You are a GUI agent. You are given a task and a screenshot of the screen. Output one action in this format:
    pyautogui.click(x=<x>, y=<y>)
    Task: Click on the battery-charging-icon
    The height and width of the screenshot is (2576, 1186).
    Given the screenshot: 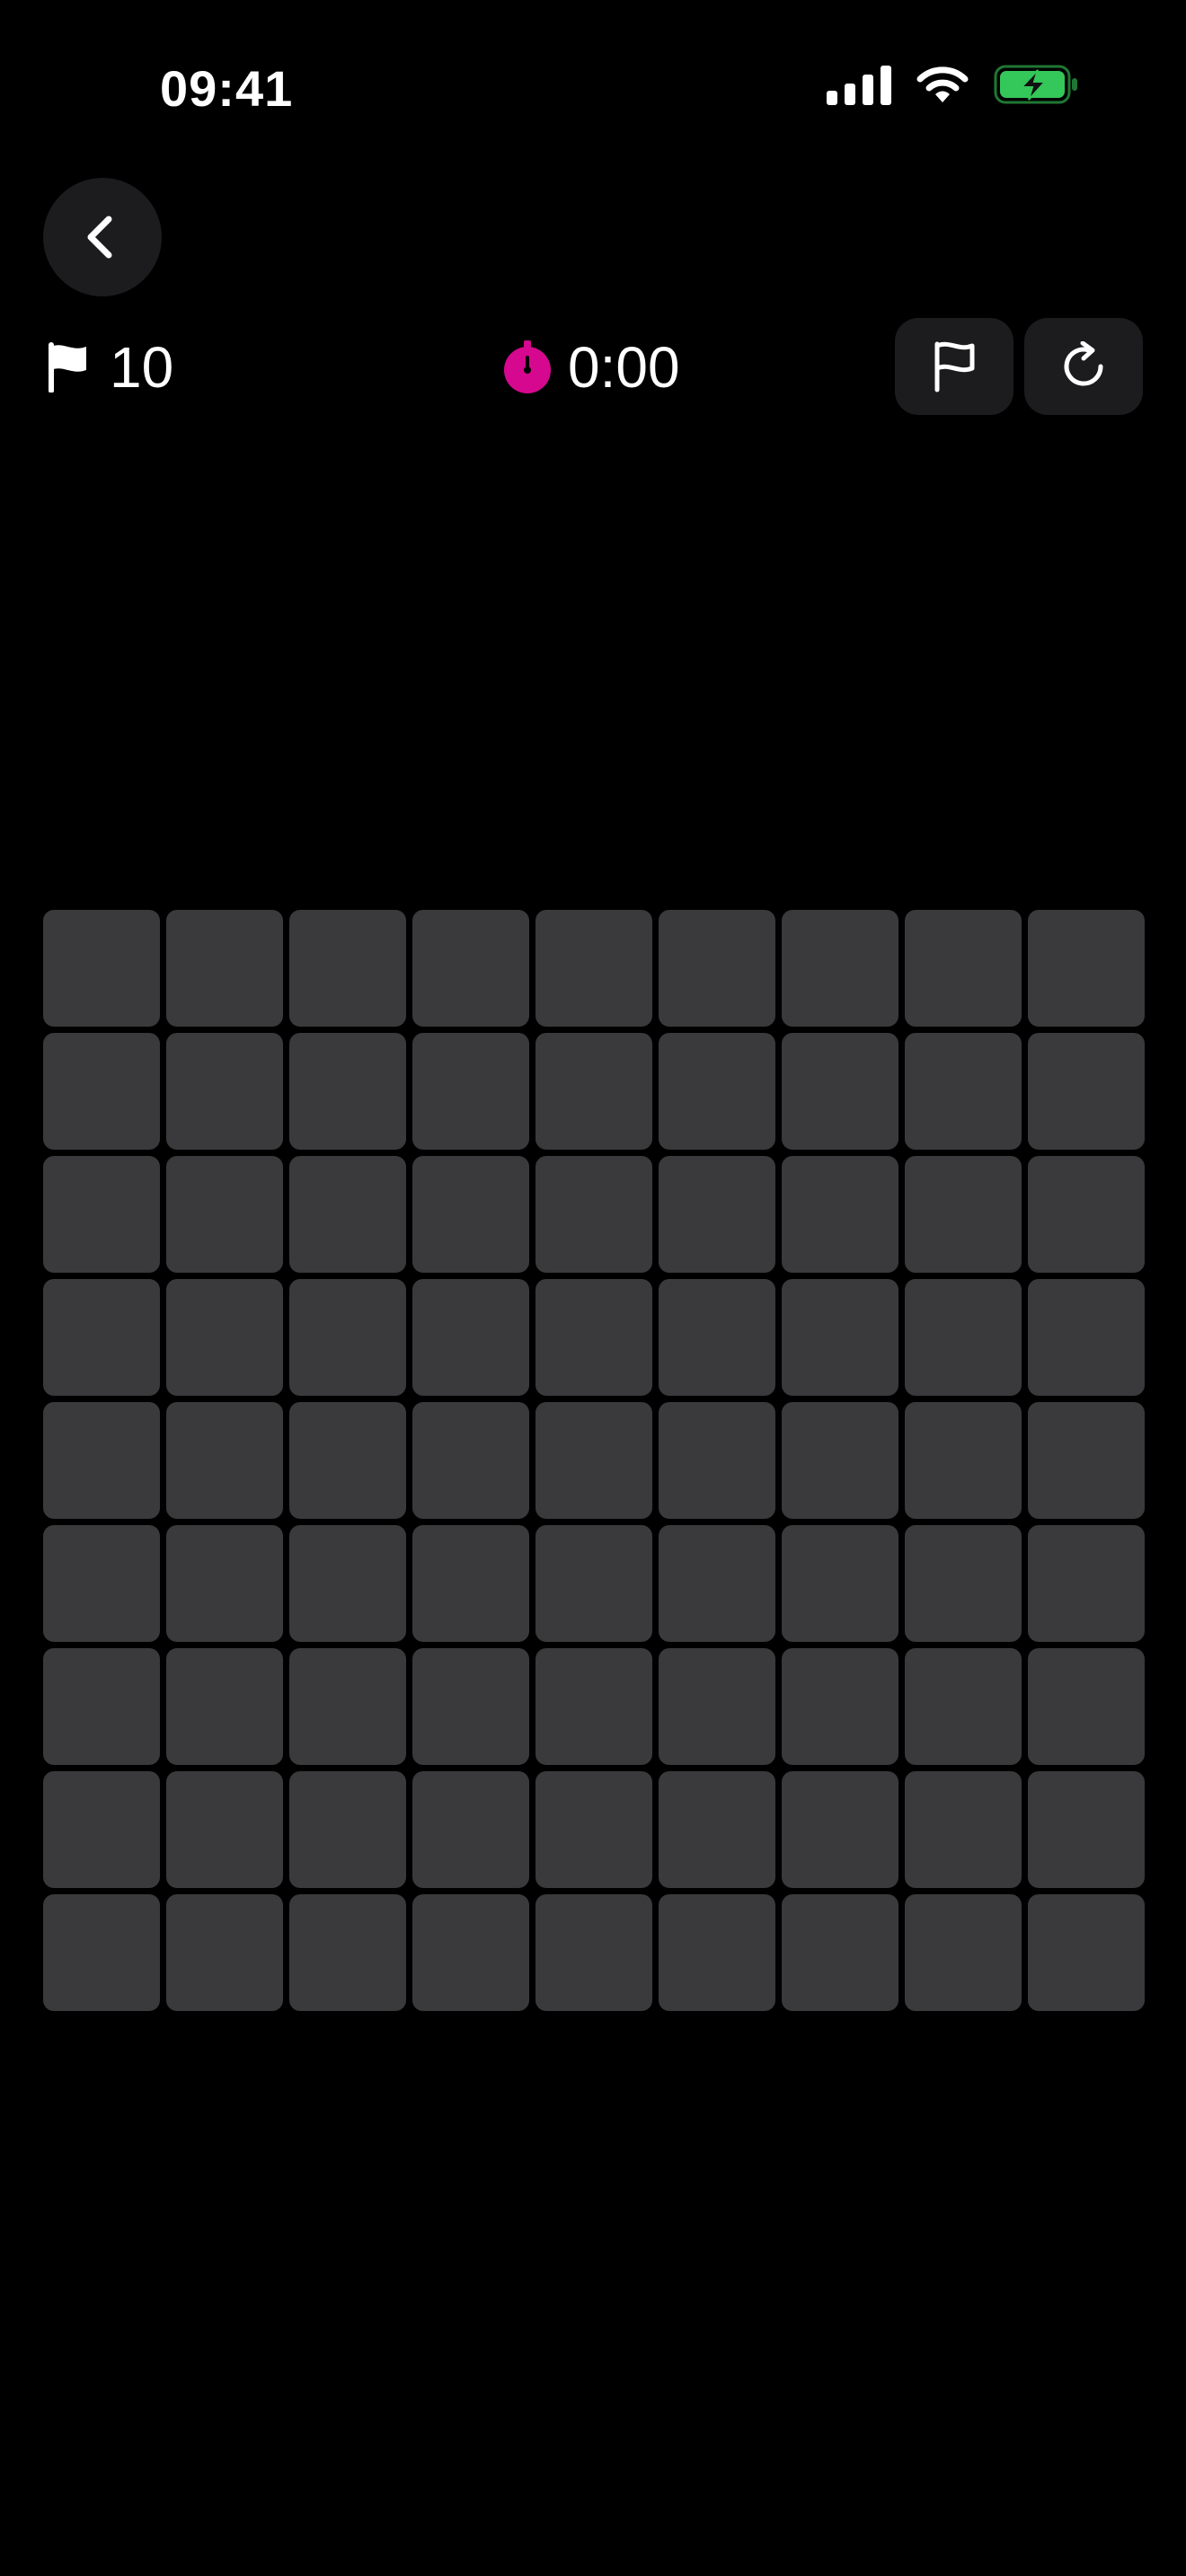 What is the action you would take?
    pyautogui.click(x=1035, y=84)
    